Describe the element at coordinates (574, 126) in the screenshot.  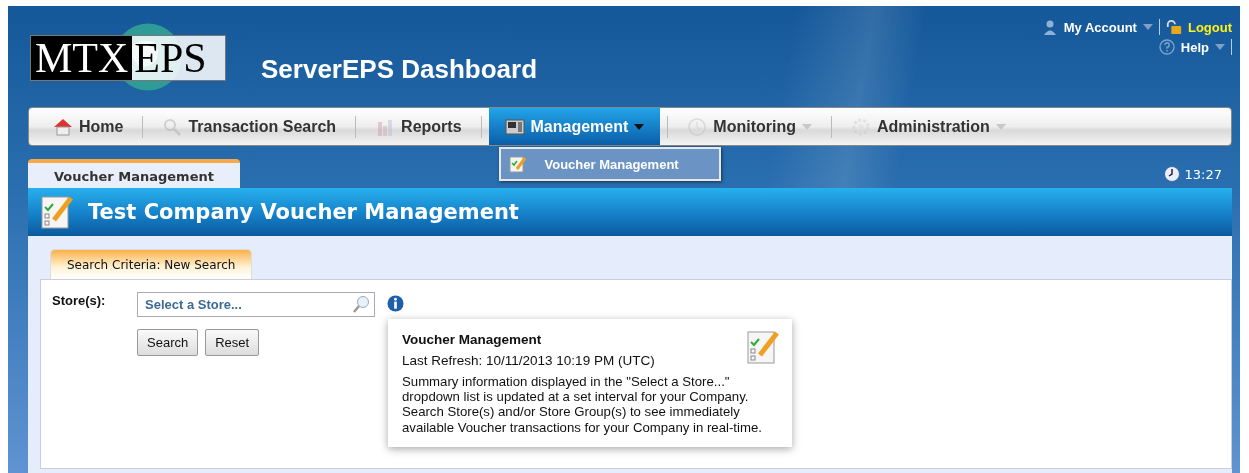
I see `nav-tab: Management` at that location.